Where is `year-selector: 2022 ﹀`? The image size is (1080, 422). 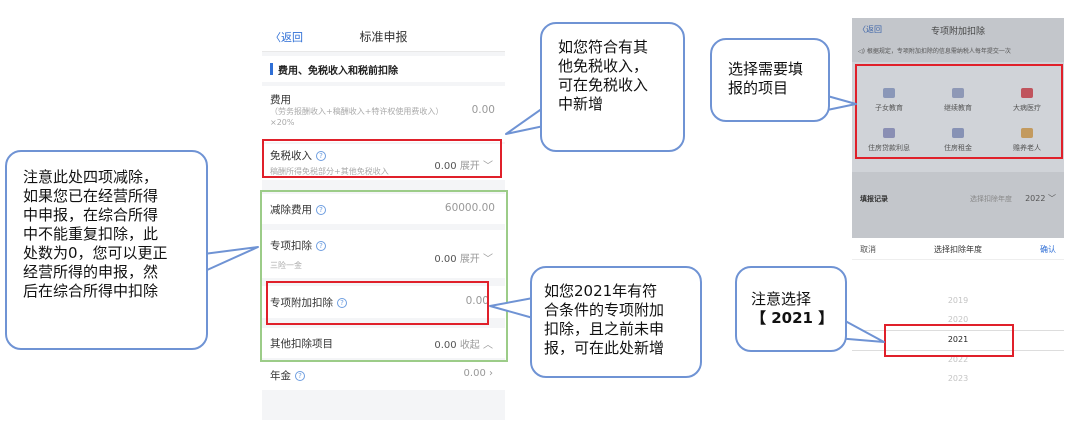
year-selector: 2022 ﹀ is located at coordinates (1040, 198).